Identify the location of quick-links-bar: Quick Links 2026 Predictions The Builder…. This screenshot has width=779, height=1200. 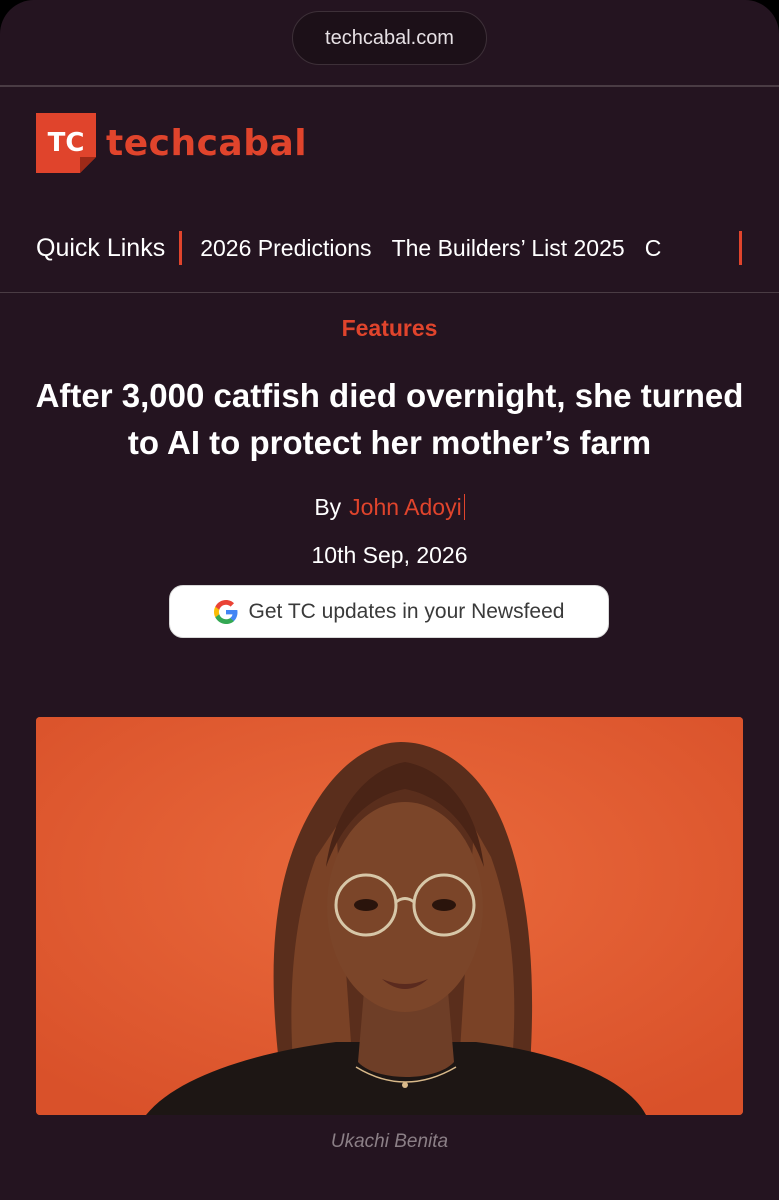
(389, 248).